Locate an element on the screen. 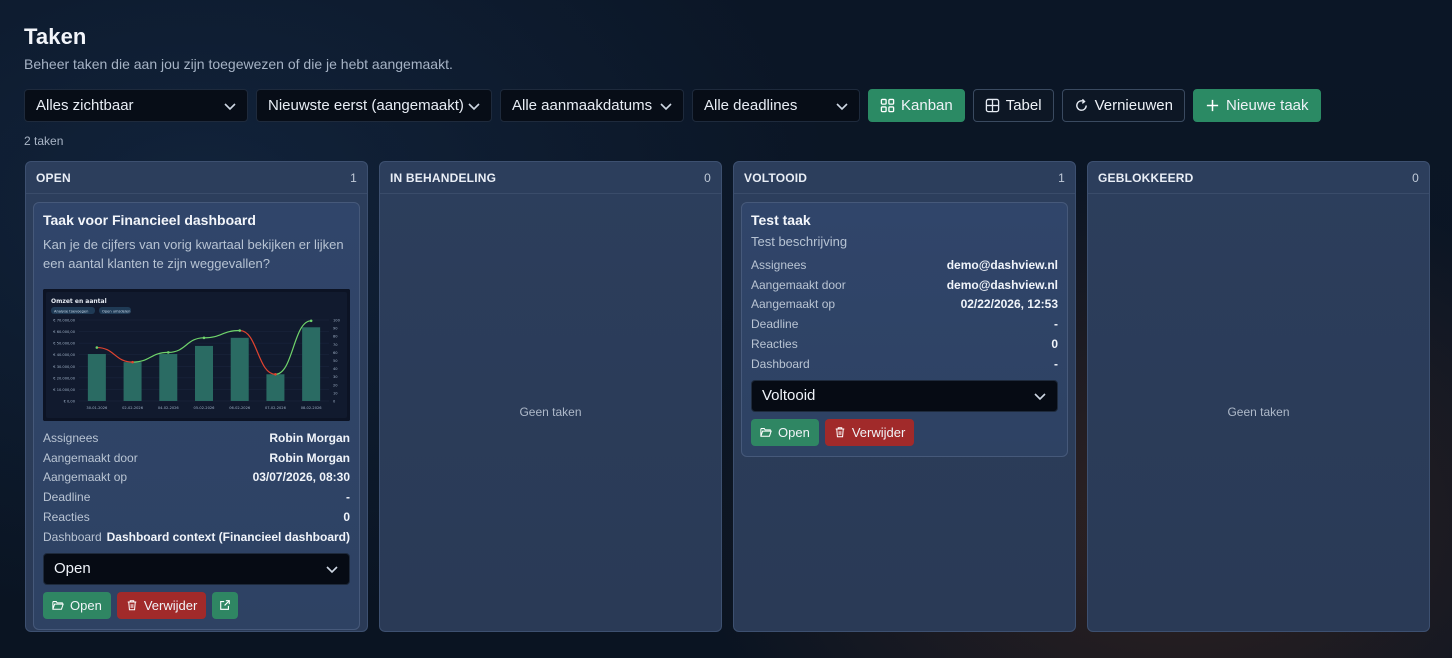 The height and width of the screenshot is (658, 1452). meta-row-dashboard: Dashboard - is located at coordinates (904, 364).